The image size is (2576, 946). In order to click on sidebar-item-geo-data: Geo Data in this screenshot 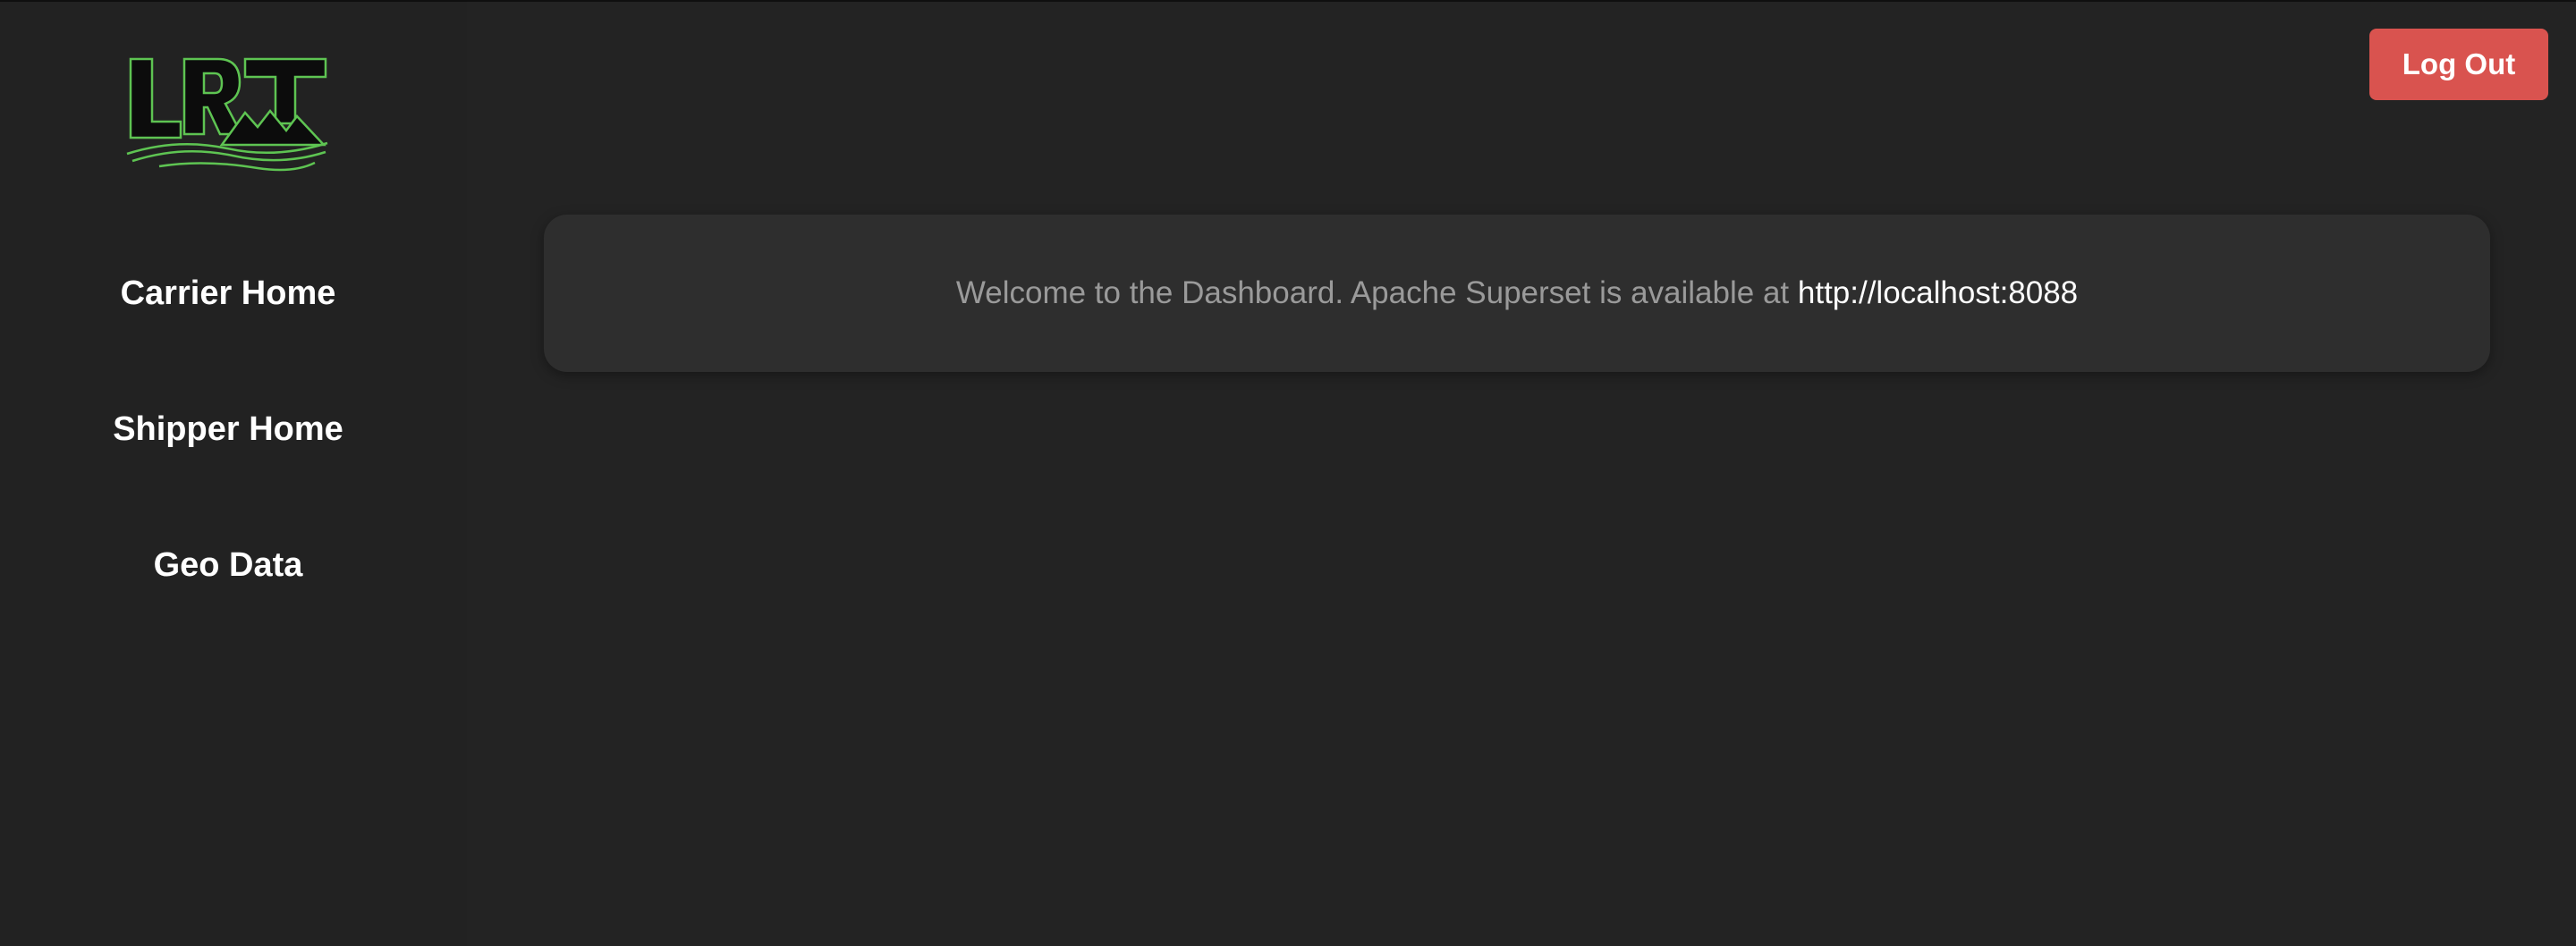, I will do `click(228, 565)`.